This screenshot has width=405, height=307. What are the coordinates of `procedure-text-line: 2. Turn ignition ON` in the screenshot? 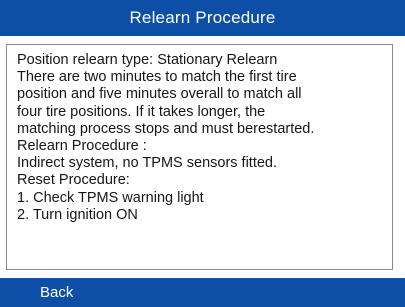 It's located at (77, 214).